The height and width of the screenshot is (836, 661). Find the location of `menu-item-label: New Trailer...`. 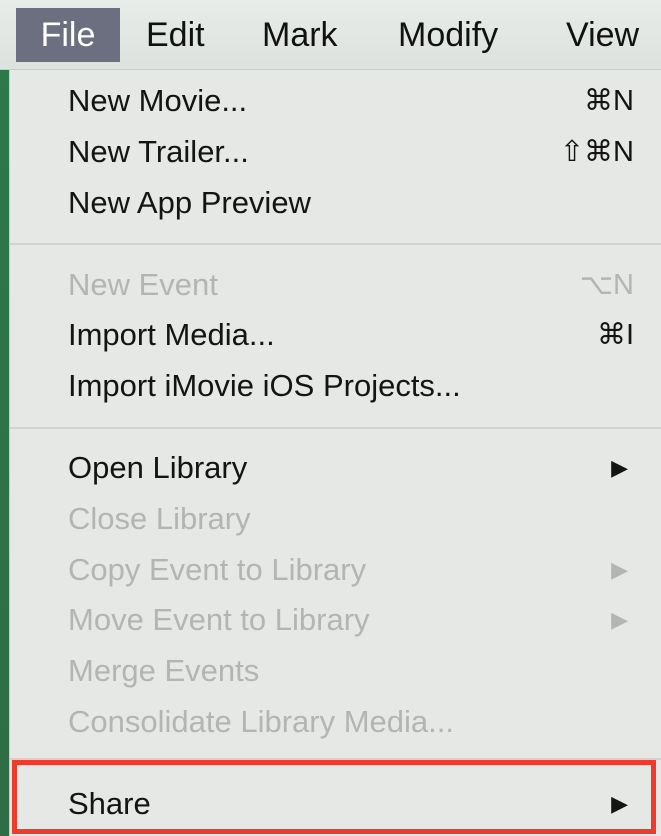

menu-item-label: New Trailer... is located at coordinates (158, 151).